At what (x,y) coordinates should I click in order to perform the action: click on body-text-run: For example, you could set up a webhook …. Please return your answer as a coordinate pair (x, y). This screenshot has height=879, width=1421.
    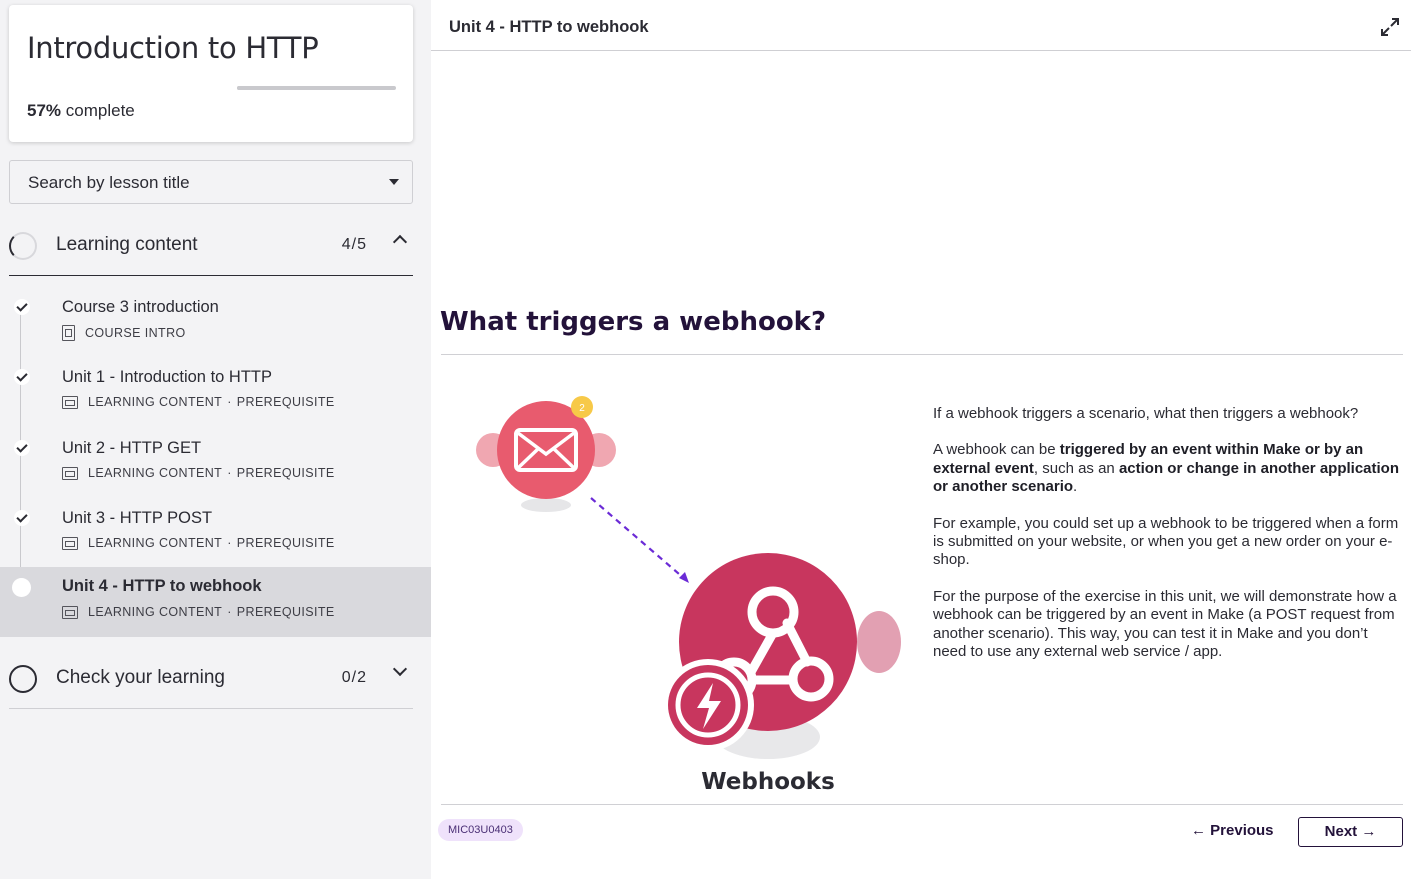
    Looking at the image, I should click on (1166, 541).